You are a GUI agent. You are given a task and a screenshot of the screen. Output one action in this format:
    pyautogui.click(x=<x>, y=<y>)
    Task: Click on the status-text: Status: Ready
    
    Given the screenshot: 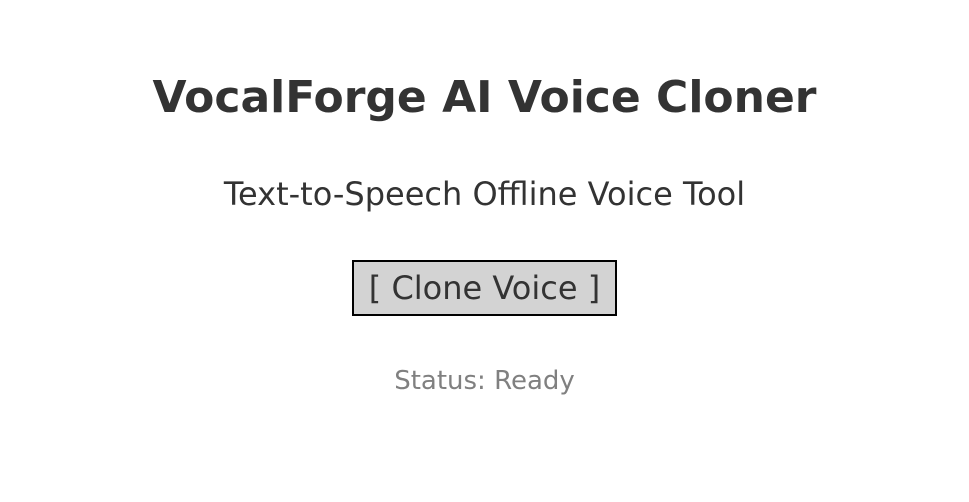 What is the action you would take?
    pyautogui.click(x=484, y=381)
    